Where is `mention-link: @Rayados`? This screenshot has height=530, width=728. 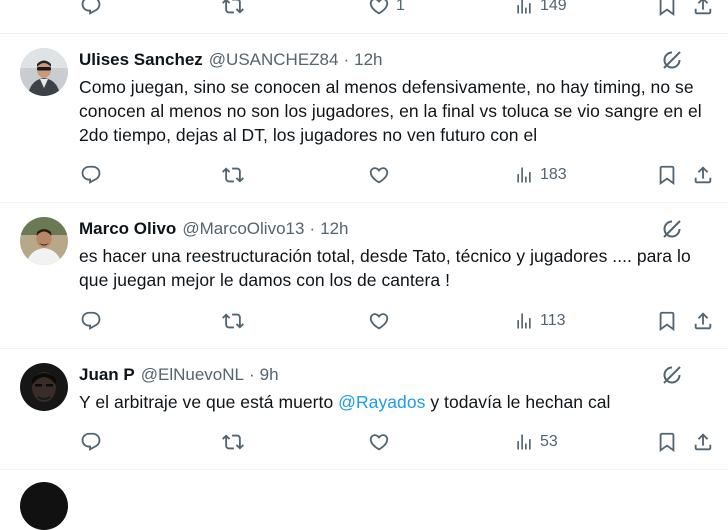
mention-link: @Rayados is located at coordinates (381, 402).